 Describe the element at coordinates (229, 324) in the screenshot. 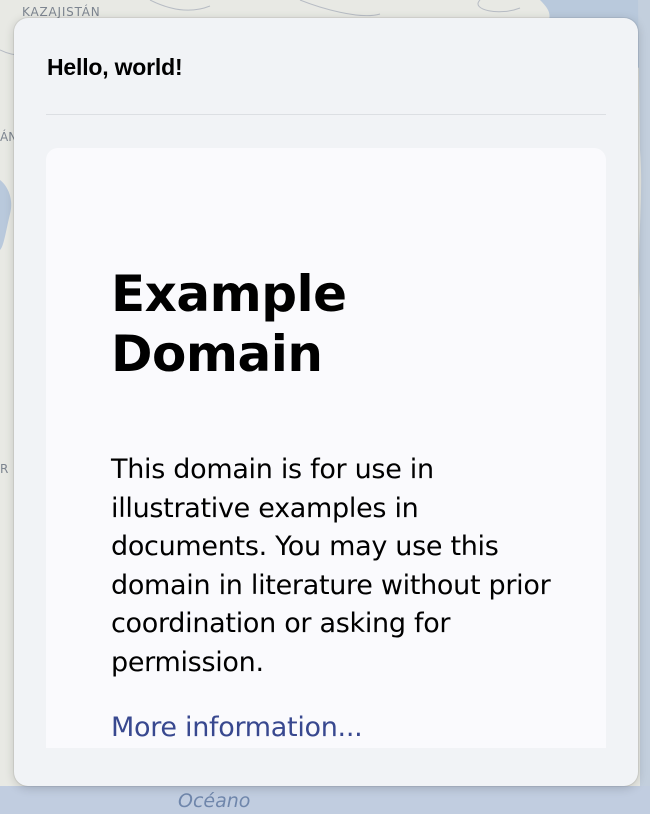

I see `page-title: Example Domain` at that location.